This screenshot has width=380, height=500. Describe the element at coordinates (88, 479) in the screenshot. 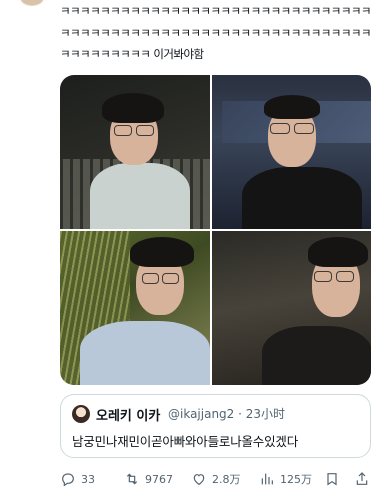

I see `reply-count: 33` at that location.